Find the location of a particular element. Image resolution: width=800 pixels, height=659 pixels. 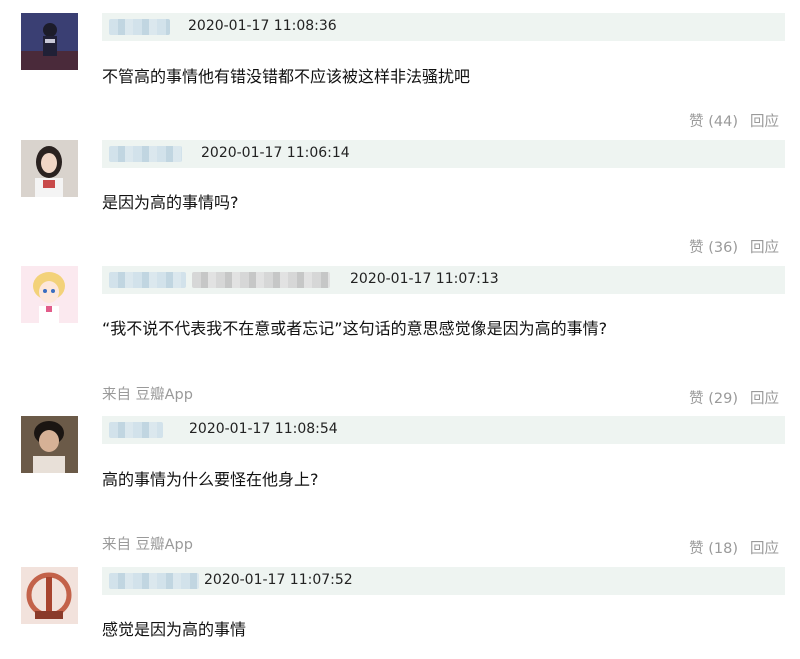

comment-meta-bar: 2020-01-17 11:08:36 is located at coordinates (443, 27).